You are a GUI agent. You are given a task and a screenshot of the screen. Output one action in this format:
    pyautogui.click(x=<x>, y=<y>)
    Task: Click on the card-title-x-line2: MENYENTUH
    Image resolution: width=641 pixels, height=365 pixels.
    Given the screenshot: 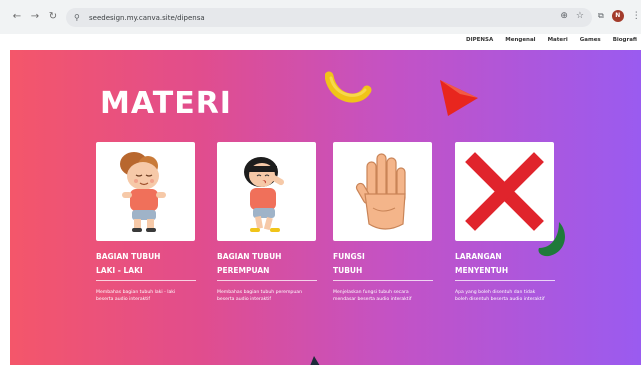 What is the action you would take?
    pyautogui.click(x=482, y=270)
    